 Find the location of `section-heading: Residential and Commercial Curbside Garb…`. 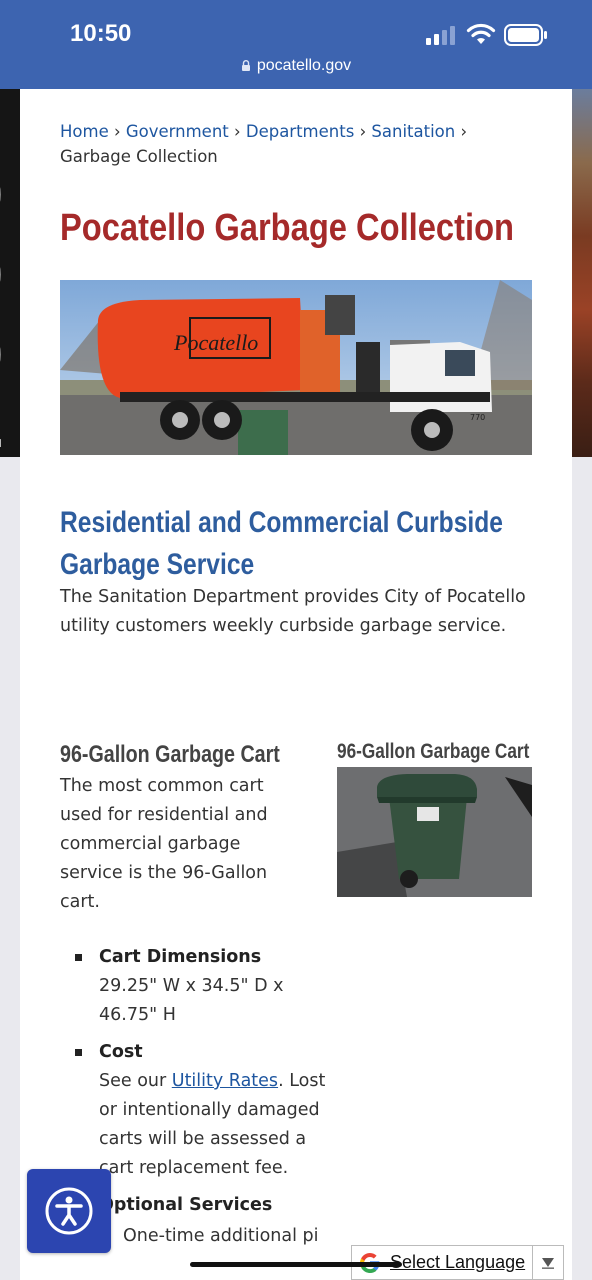

section-heading: Residential and Commercial Curbside Garb… is located at coordinates (281, 543).